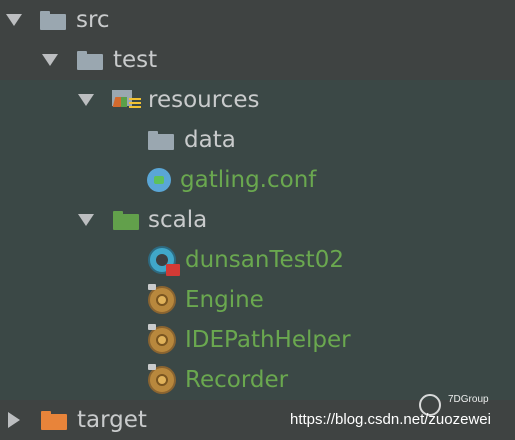 This screenshot has height=440, width=515. I want to click on tree-node-label: gatling.conf, so click(248, 180).